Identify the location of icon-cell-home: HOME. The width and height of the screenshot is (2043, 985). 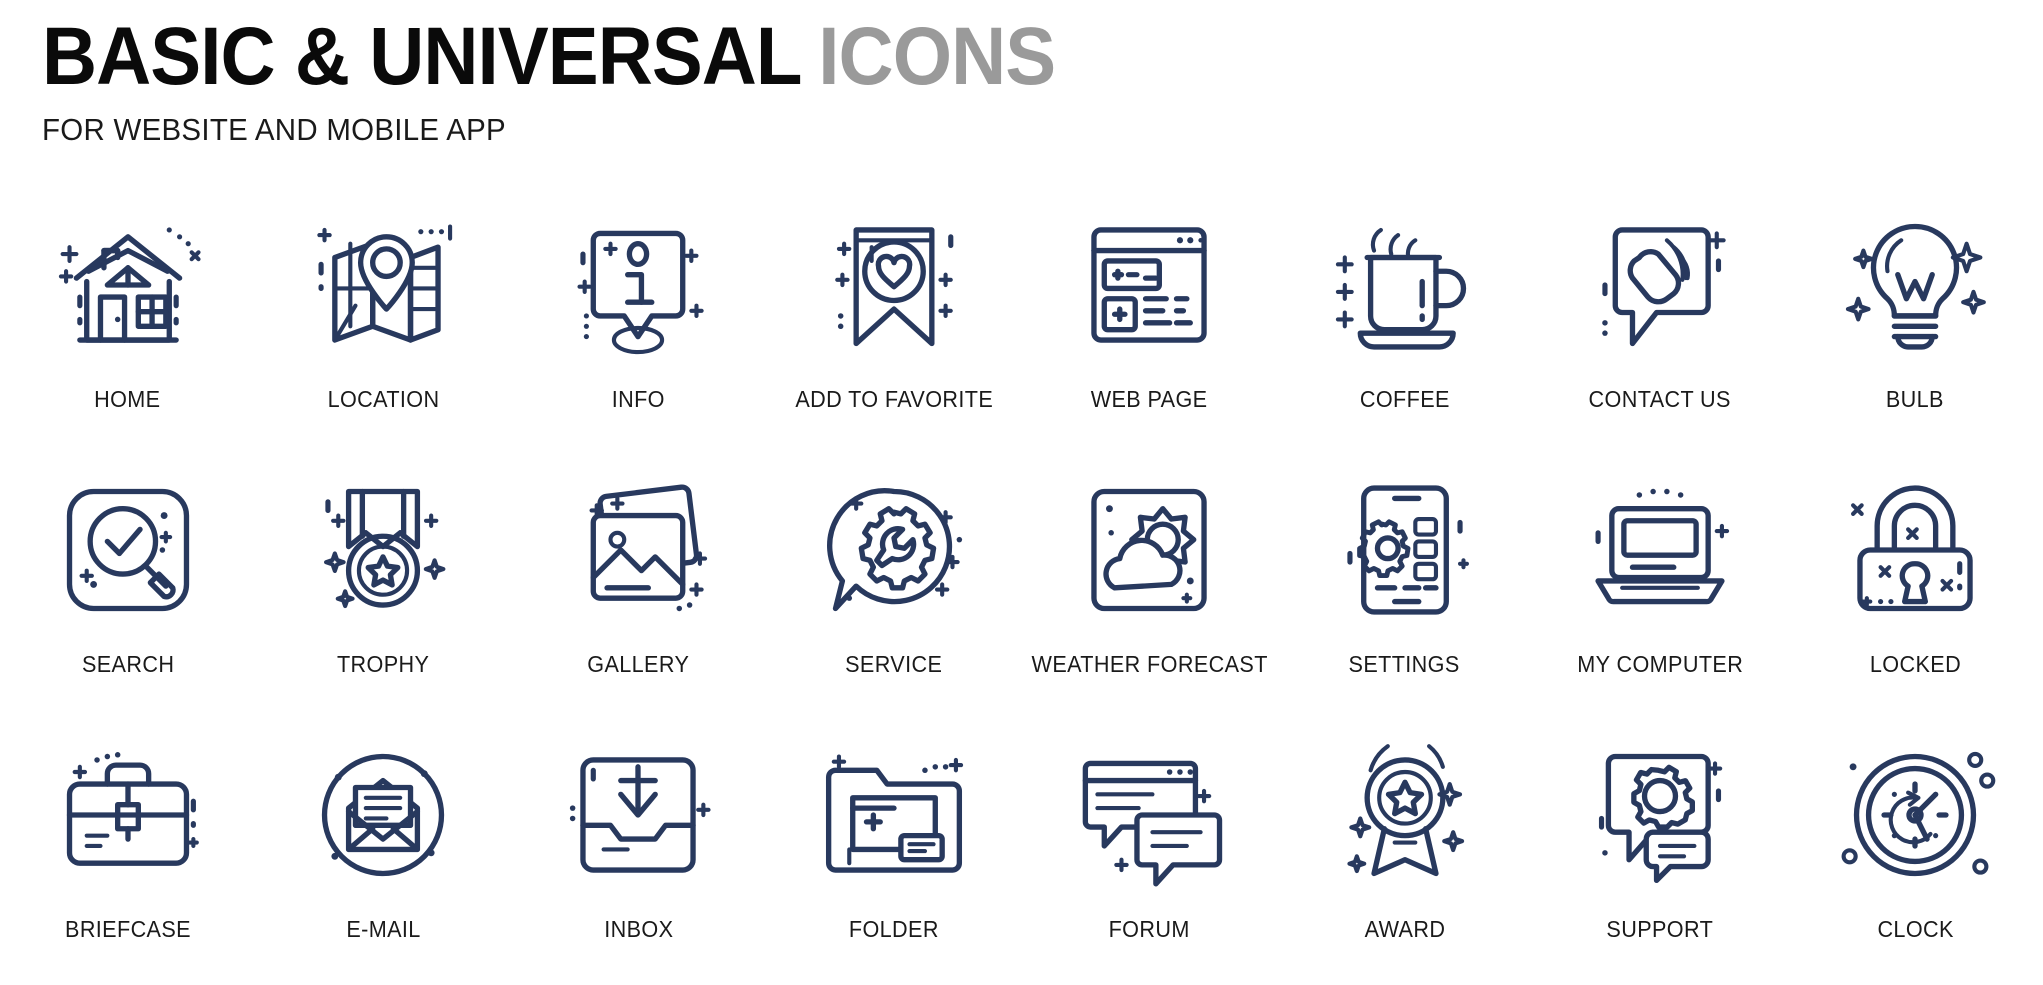
(127, 322).